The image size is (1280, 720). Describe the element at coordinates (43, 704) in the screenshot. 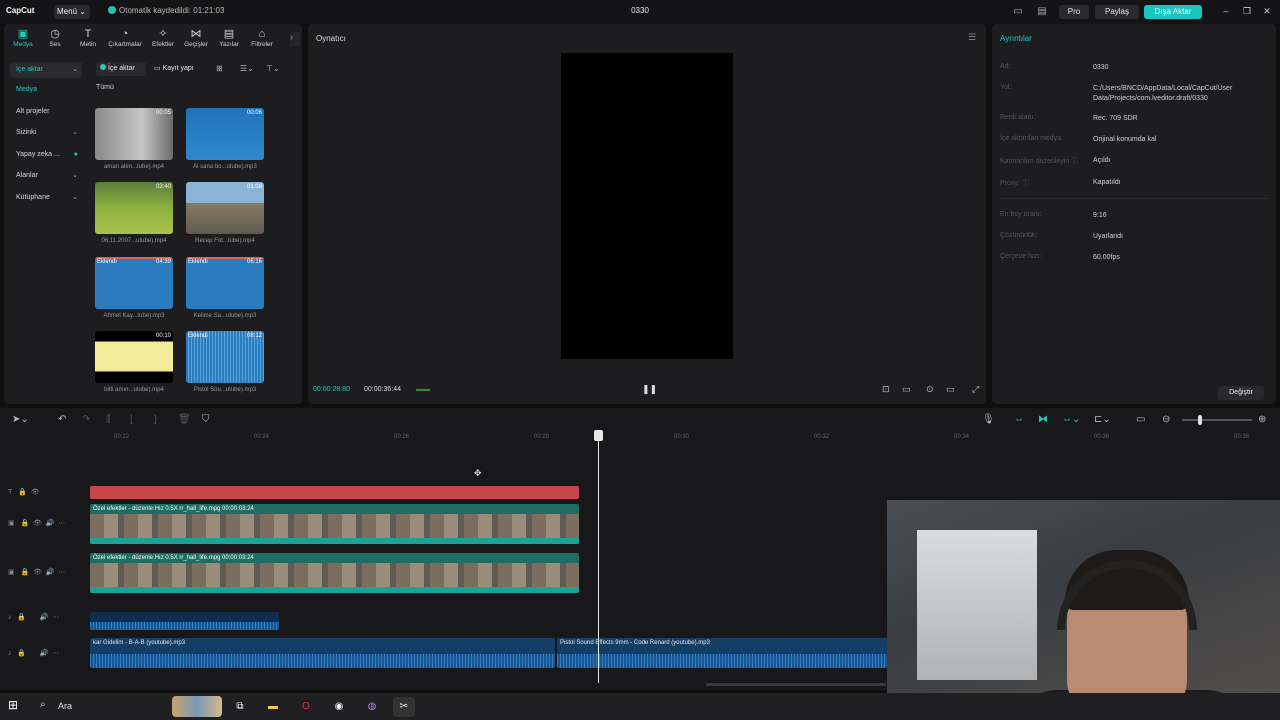

I see `search-icon: ⌕` at that location.